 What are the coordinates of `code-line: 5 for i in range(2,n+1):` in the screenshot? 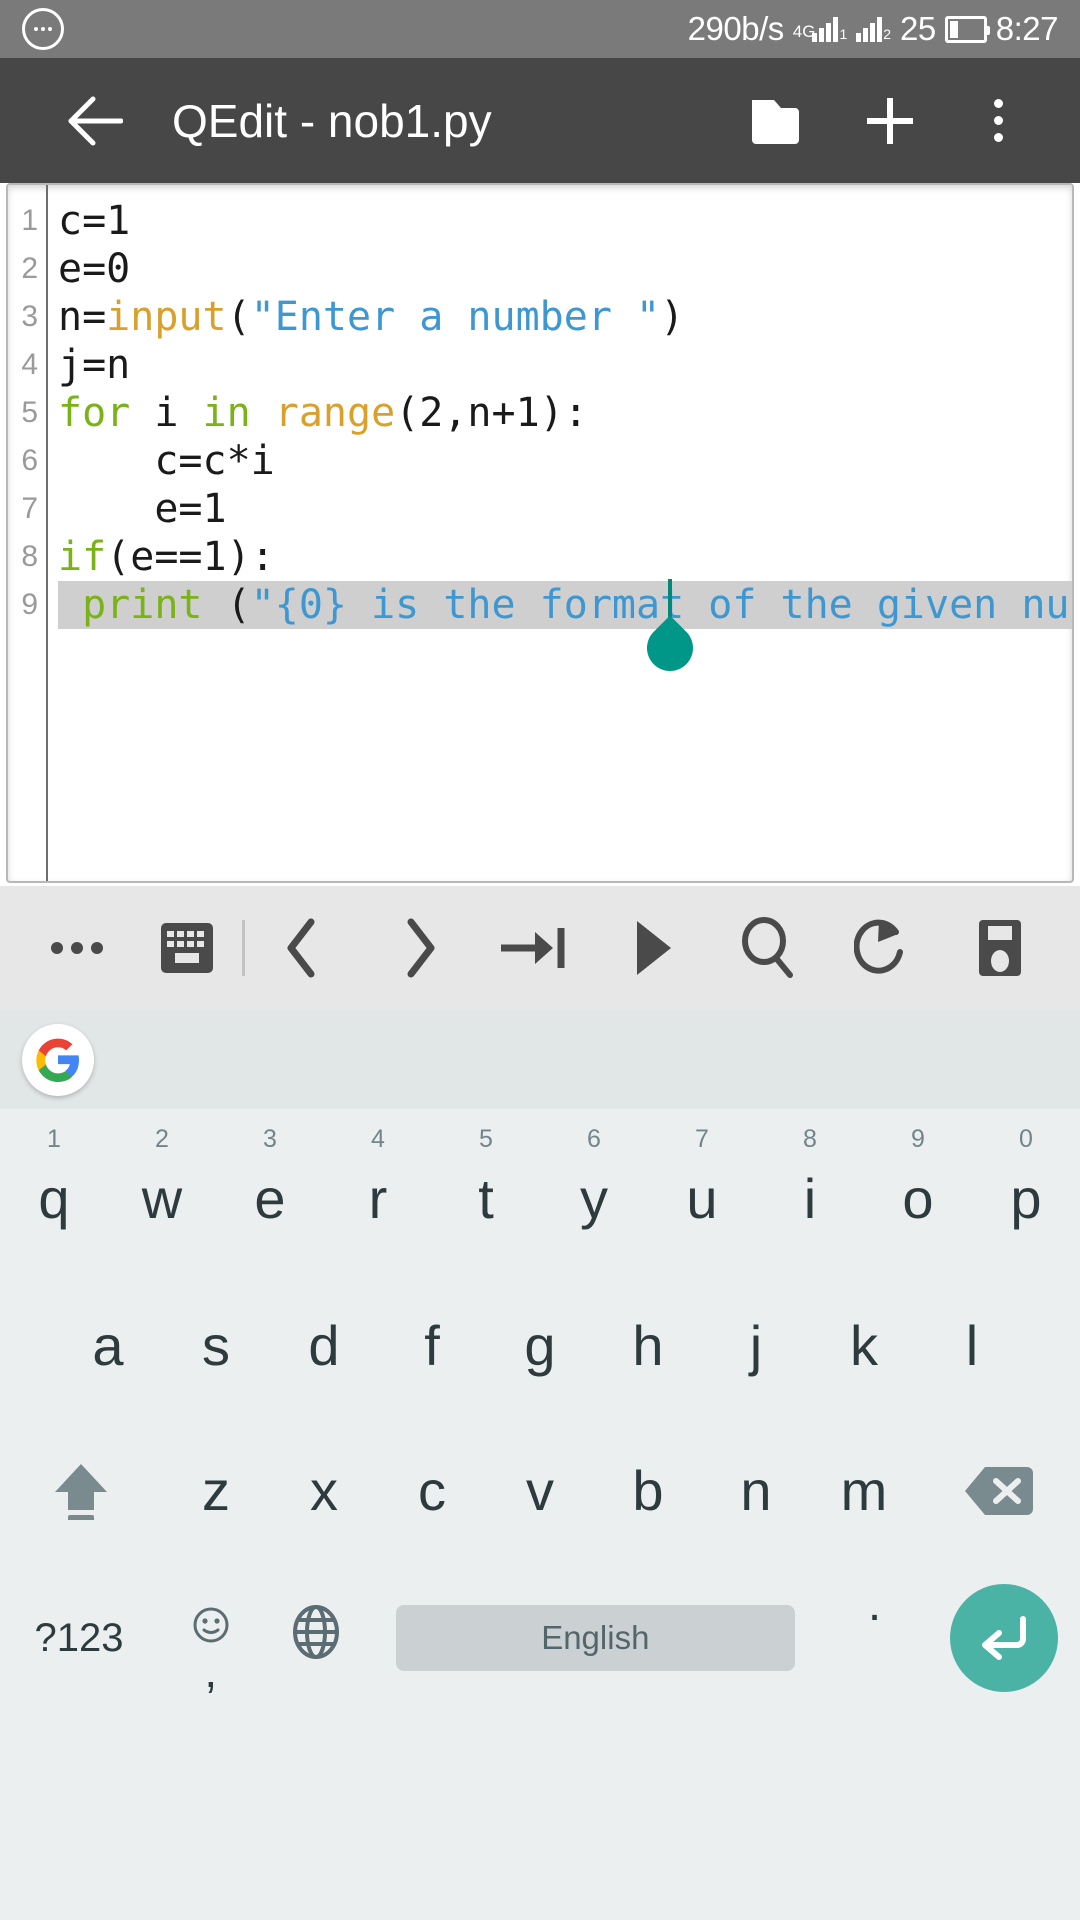 It's located at (540, 413).